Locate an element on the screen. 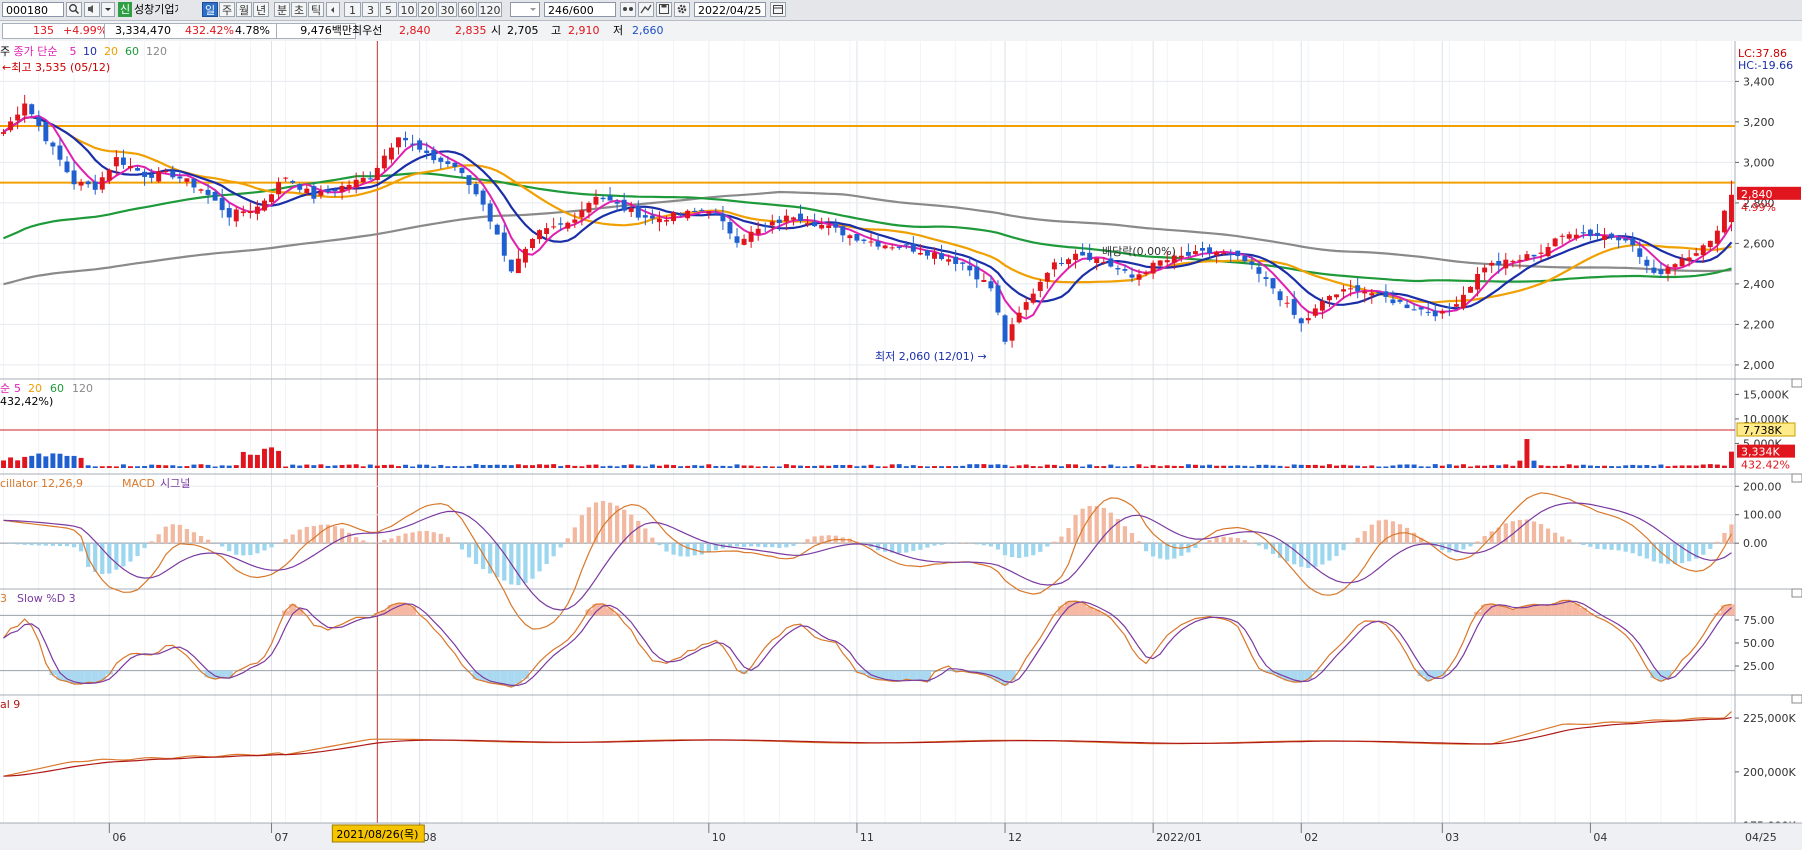 Image resolution: width=1802 pixels, height=850 pixels. tick-button-1: 1 is located at coordinates (352, 9).